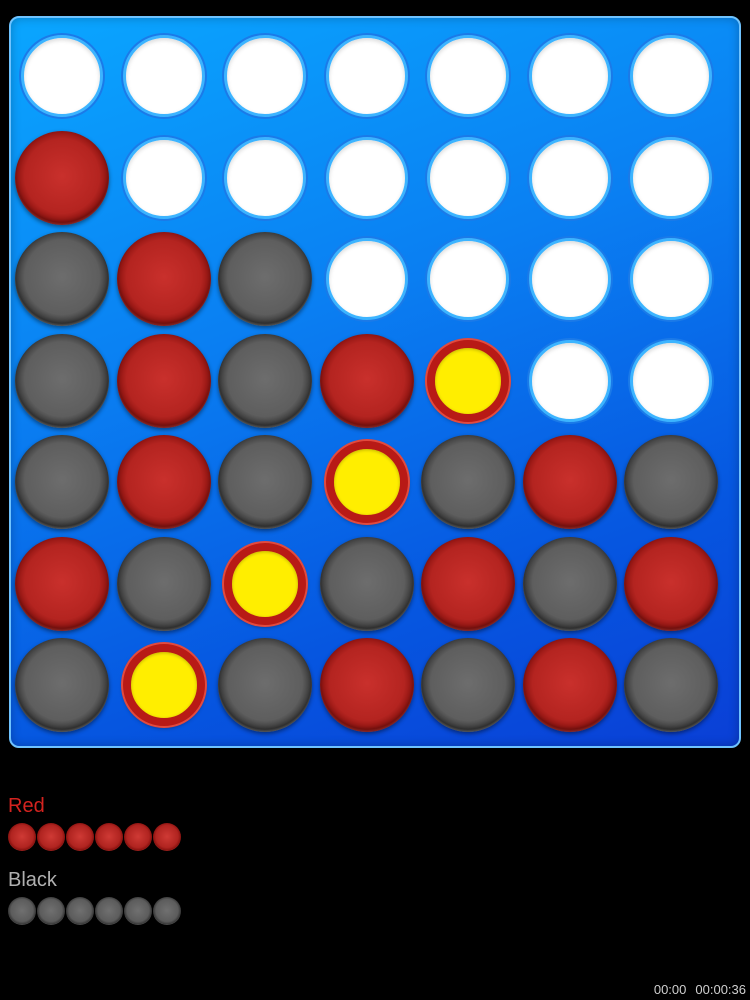 This screenshot has height=1000, width=750. I want to click on game-timer-short: 00:00, so click(670, 989).